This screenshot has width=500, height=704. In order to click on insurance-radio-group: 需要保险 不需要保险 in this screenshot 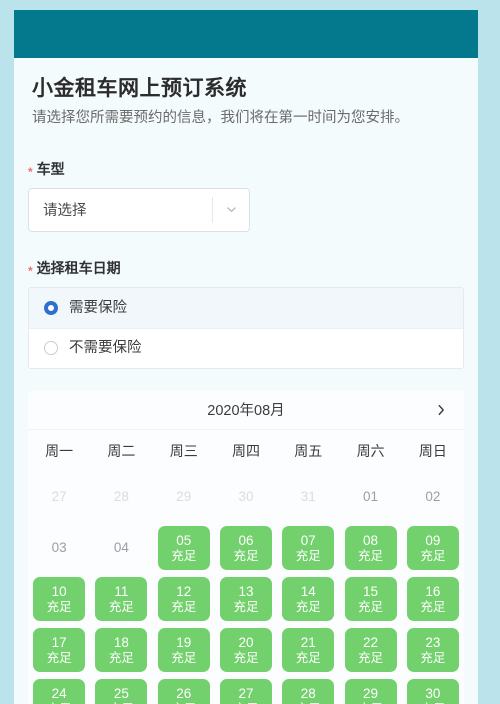, I will do `click(246, 327)`.